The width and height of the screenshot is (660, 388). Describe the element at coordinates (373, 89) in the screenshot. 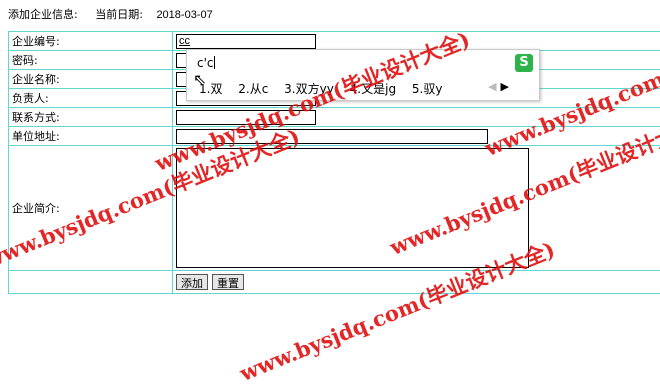

I see `ime-candidate: 4.又是jg` at that location.